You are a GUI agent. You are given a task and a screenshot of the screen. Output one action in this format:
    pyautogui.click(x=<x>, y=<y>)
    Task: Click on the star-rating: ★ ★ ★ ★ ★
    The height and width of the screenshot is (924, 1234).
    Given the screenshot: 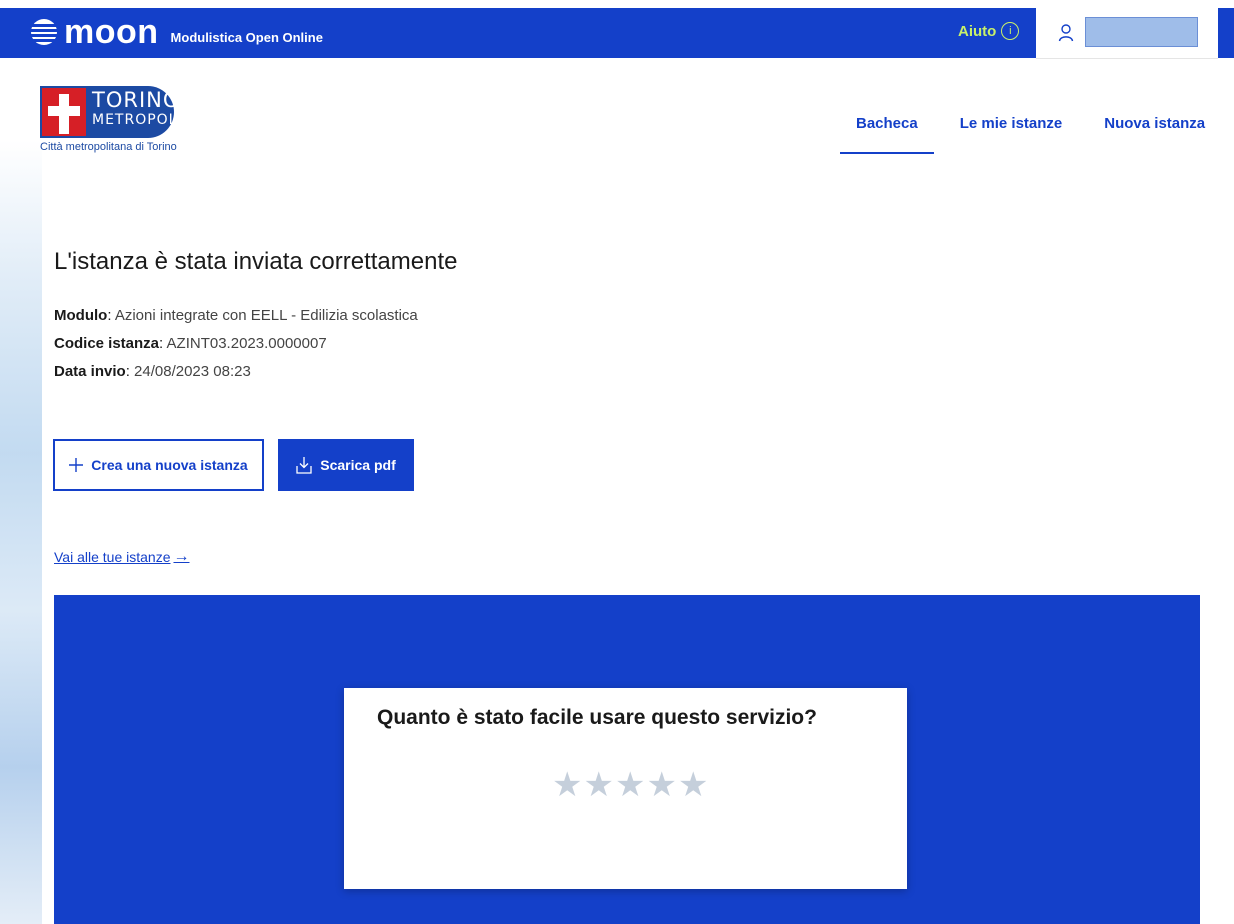 What is the action you would take?
    pyautogui.click(x=630, y=785)
    